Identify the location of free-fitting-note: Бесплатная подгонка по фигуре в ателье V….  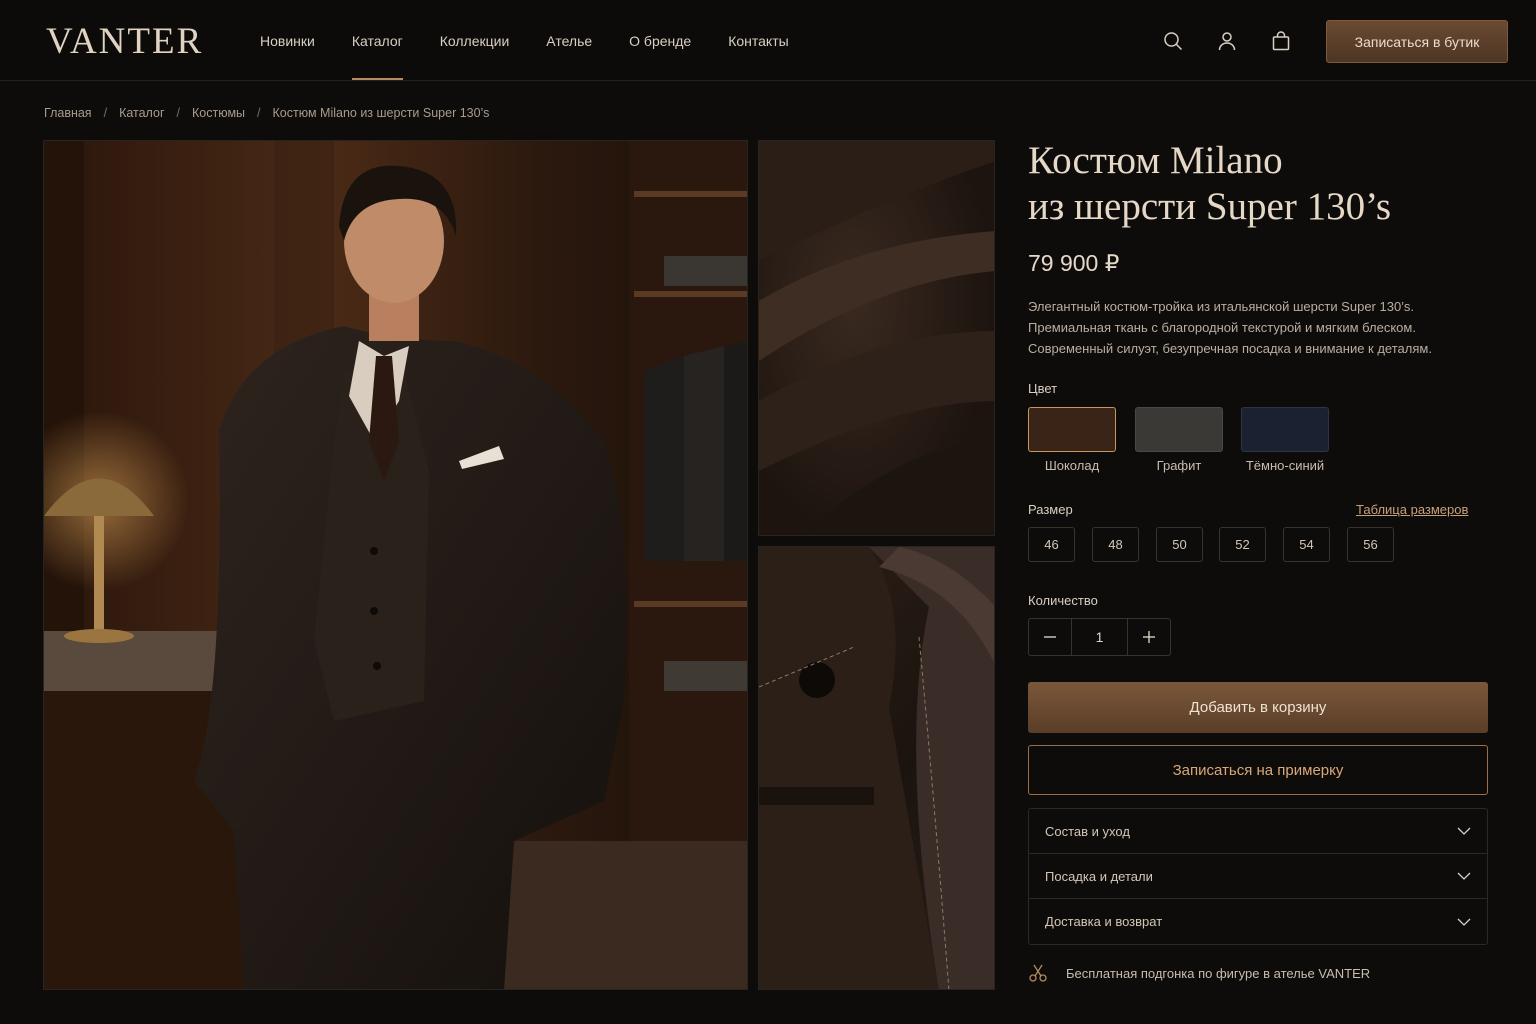
(1199, 973).